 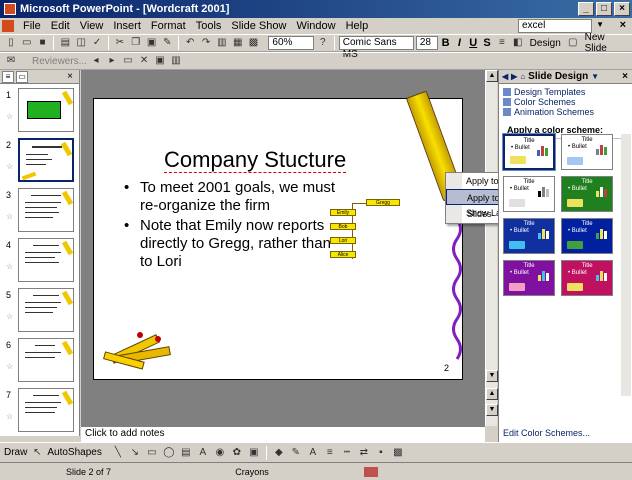 What do you see at coordinates (203, 453) in the screenshot?
I see `wordart-icon: A` at bounding box center [203, 453].